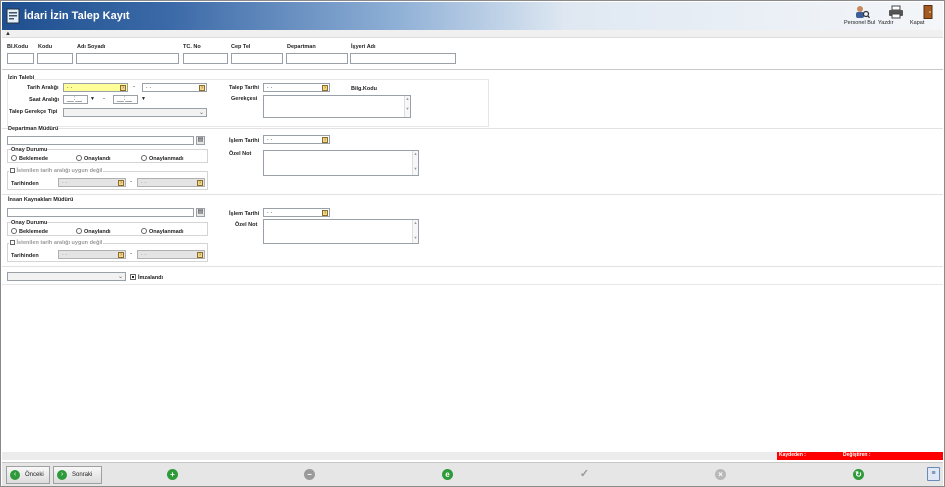 This screenshot has width=945, height=487. What do you see at coordinates (244, 214) in the screenshot?
I see `hr-process-date-label: İşlem Tarihi` at bounding box center [244, 214].